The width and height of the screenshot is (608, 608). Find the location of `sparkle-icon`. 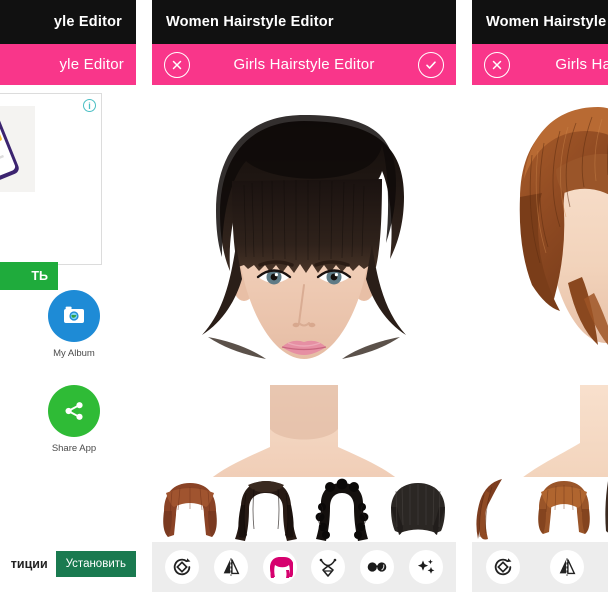

sparkle-icon is located at coordinates (425, 567).